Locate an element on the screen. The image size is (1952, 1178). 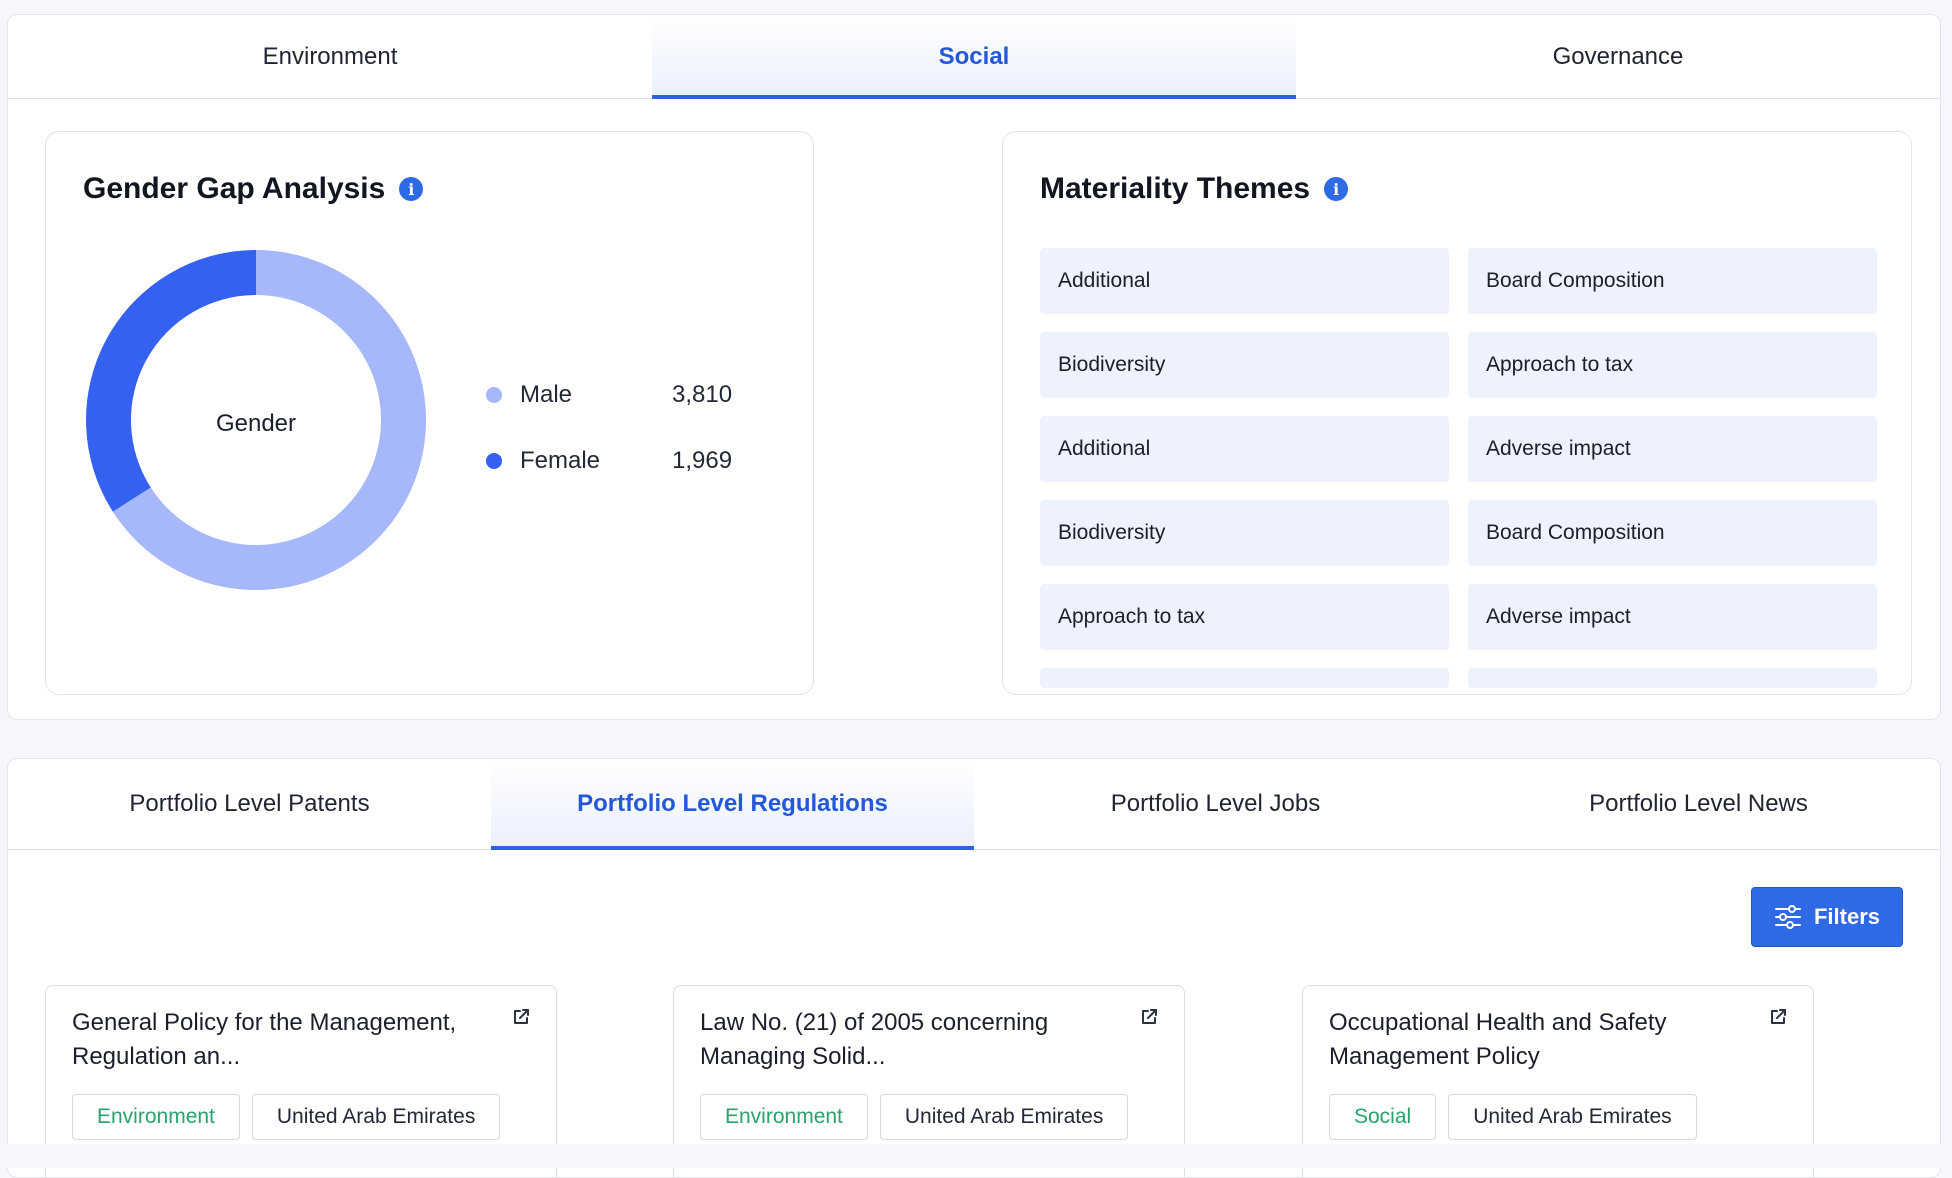
page-bottom-edge is located at coordinates (976, 1156).